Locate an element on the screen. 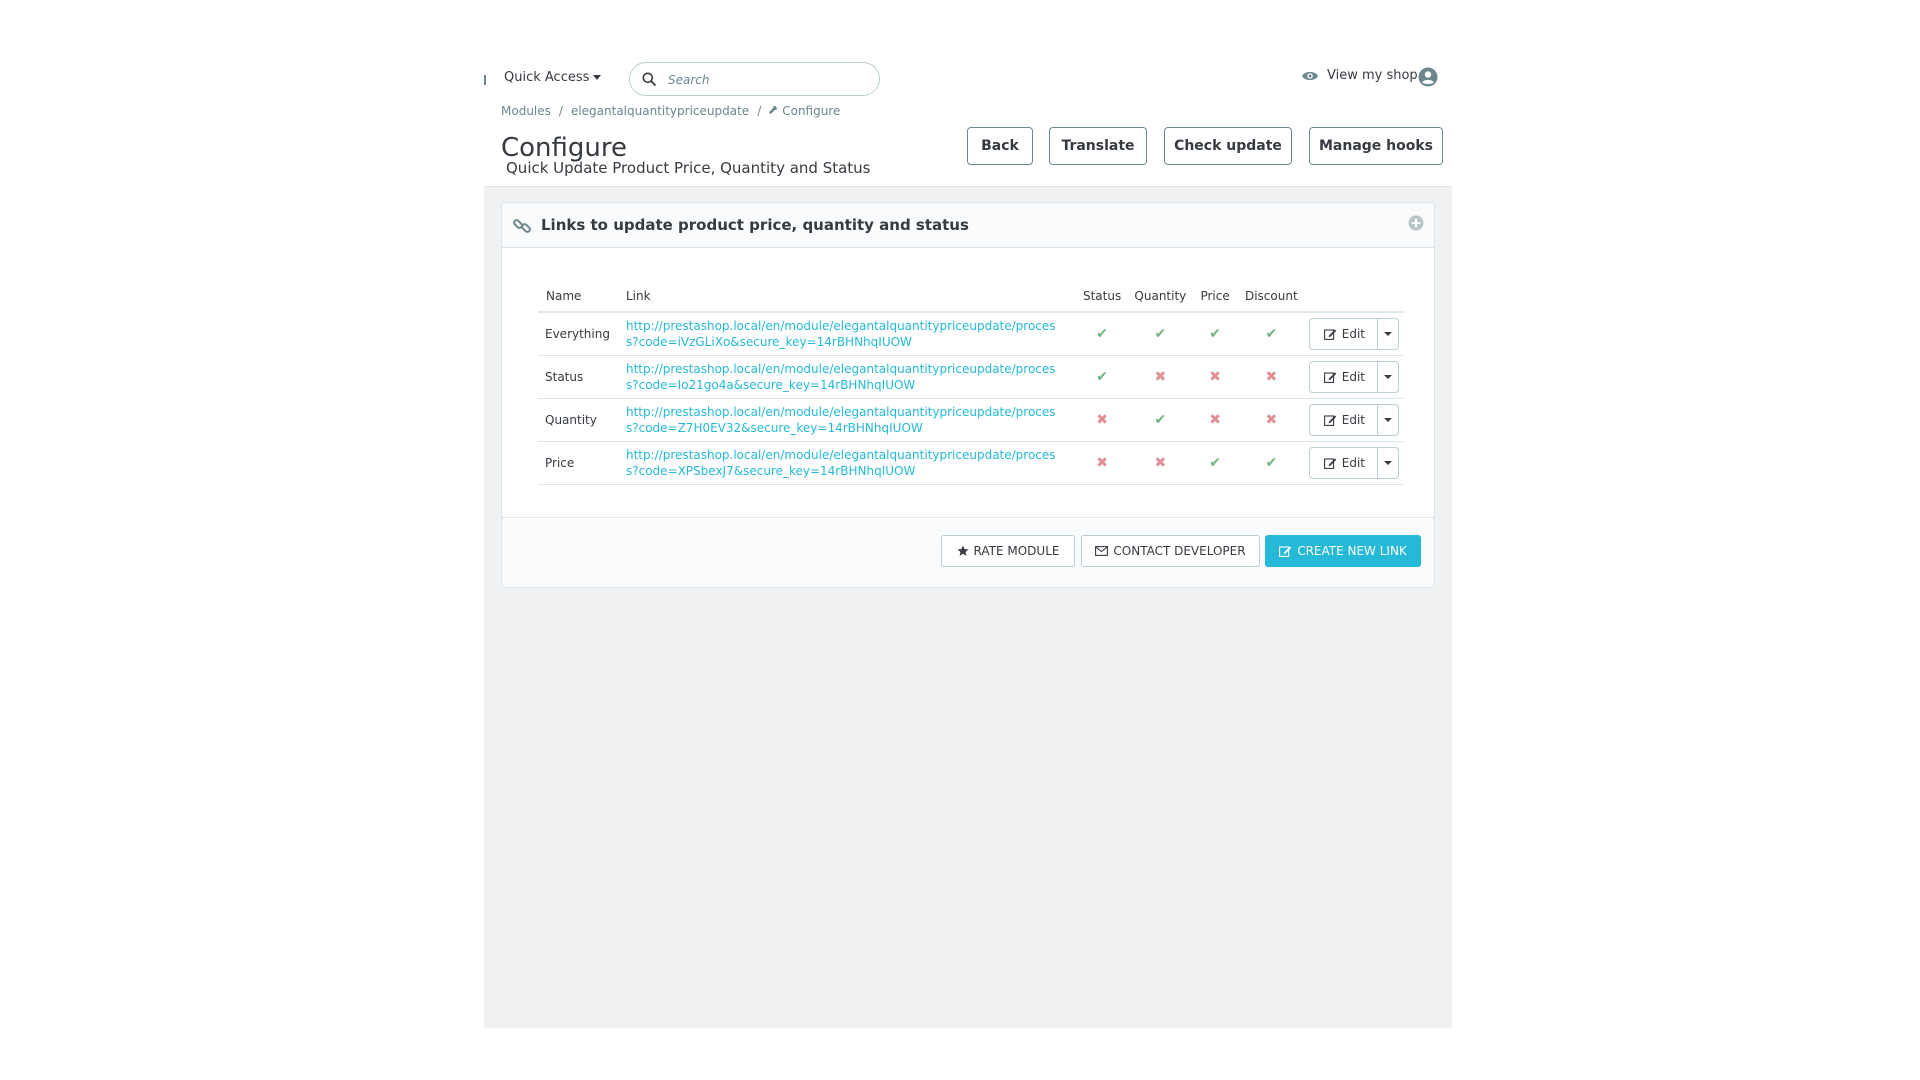 The height and width of the screenshot is (1080, 1920). table-header-row: Name Link Status Quantity Price Discount is located at coordinates (970, 297).